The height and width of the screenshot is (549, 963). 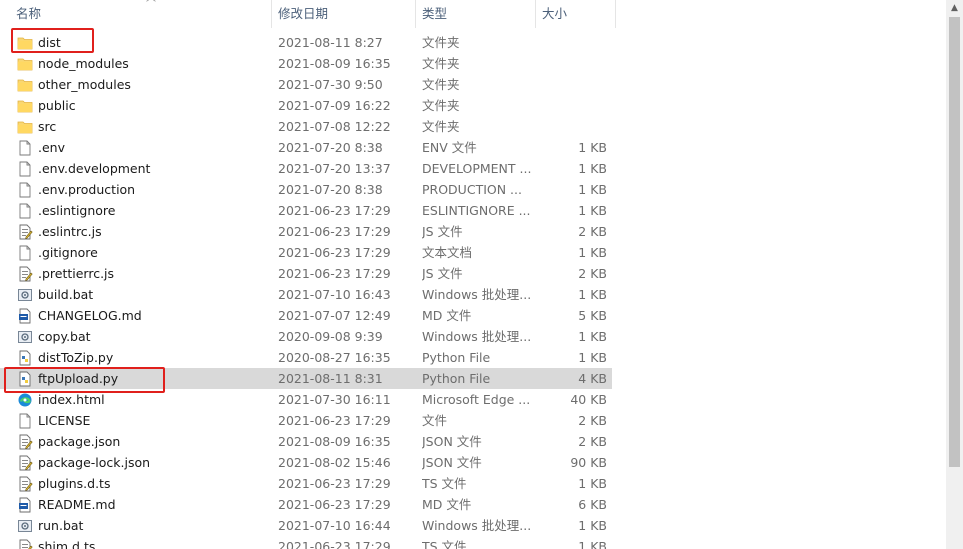 What do you see at coordinates (61, 525) in the screenshot?
I see `file-name: run.bat` at bounding box center [61, 525].